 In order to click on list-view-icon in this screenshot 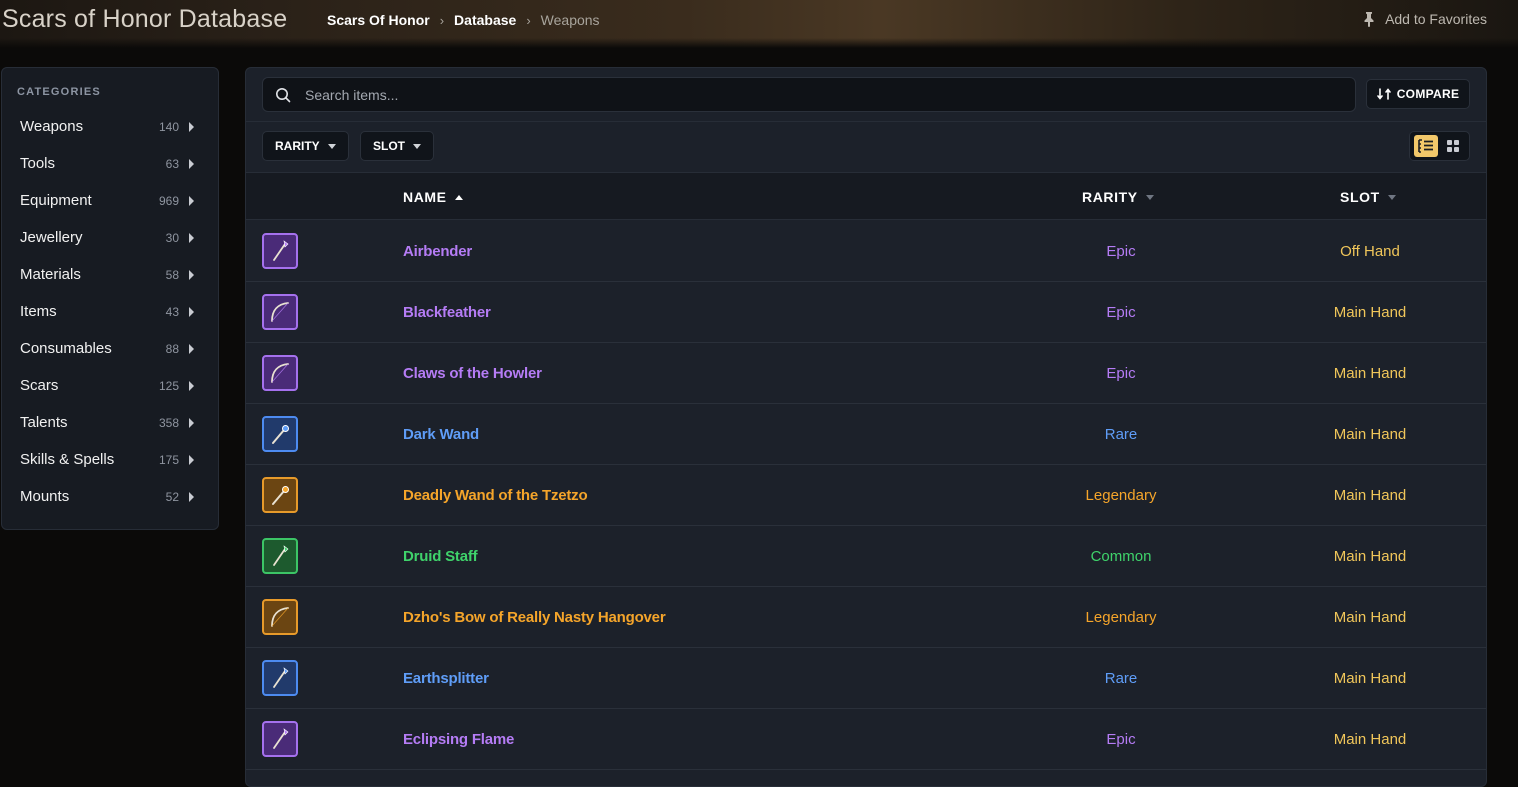, I will do `click(1426, 146)`.